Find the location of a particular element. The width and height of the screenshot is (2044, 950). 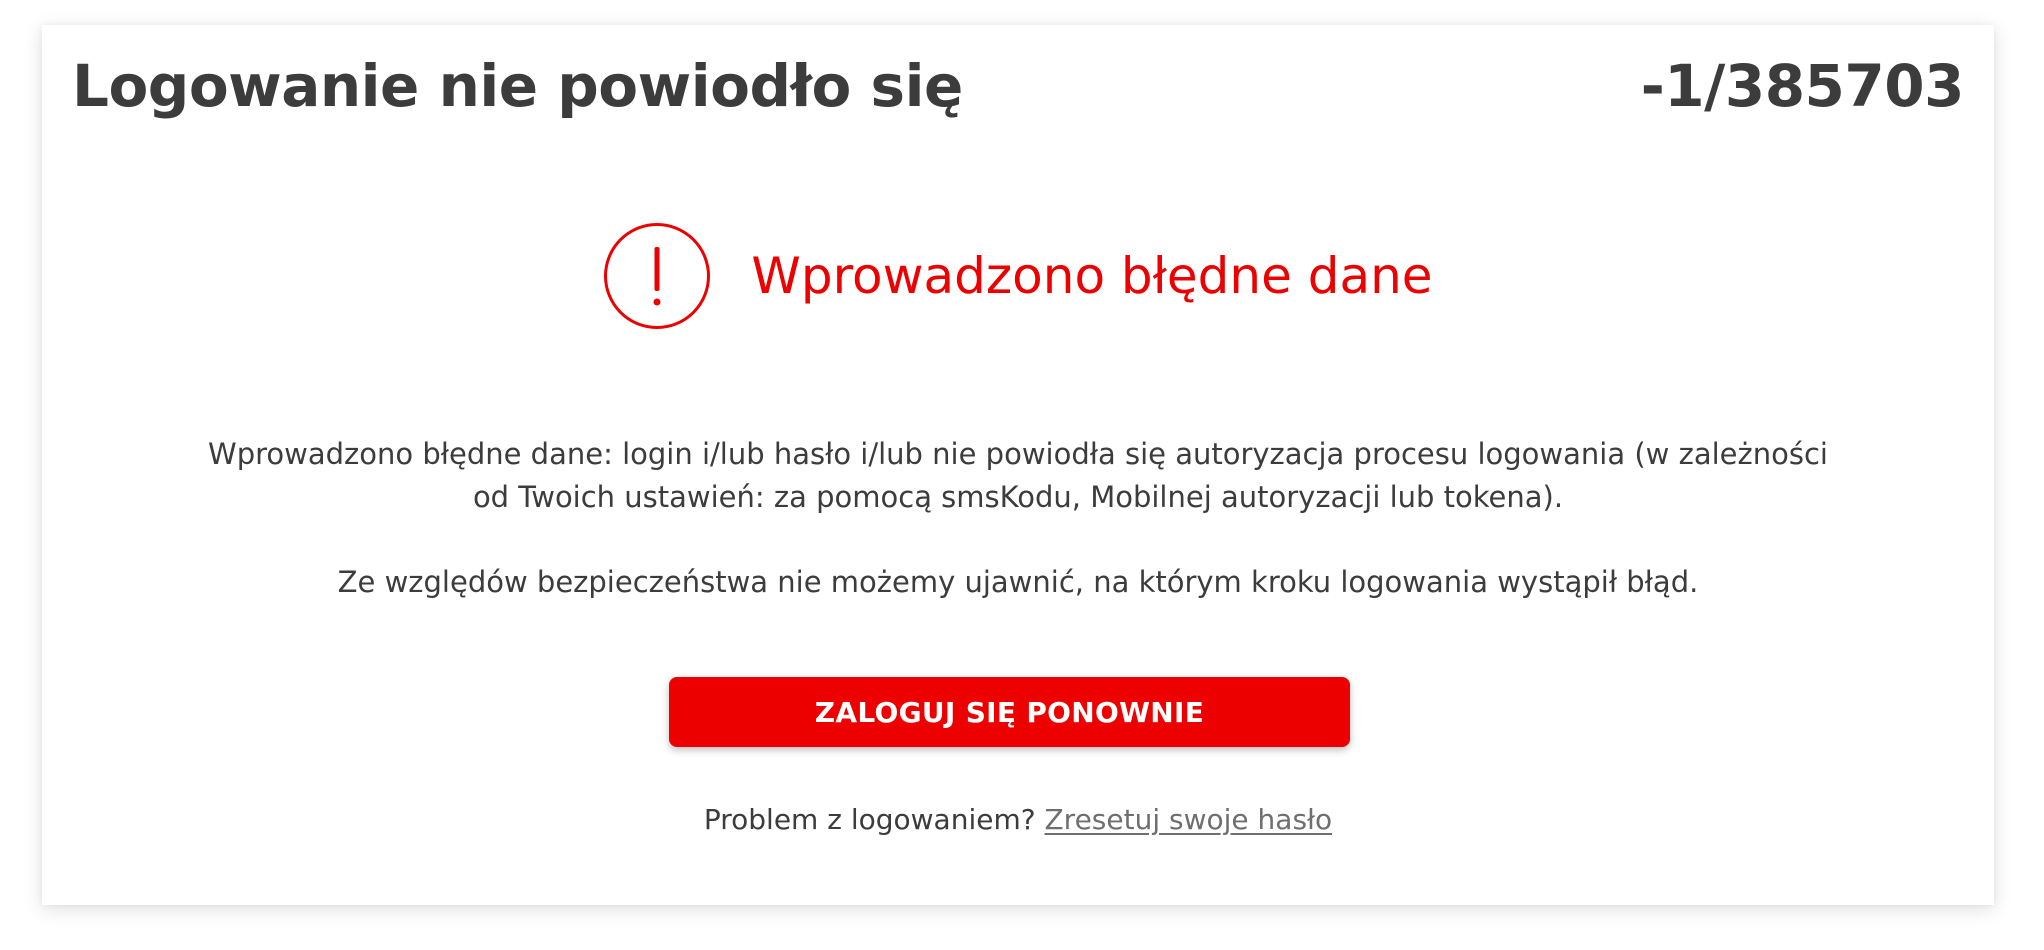

login-again-button: ZALOGUJ SIĘ PONOWNIE is located at coordinates (1009, 712).